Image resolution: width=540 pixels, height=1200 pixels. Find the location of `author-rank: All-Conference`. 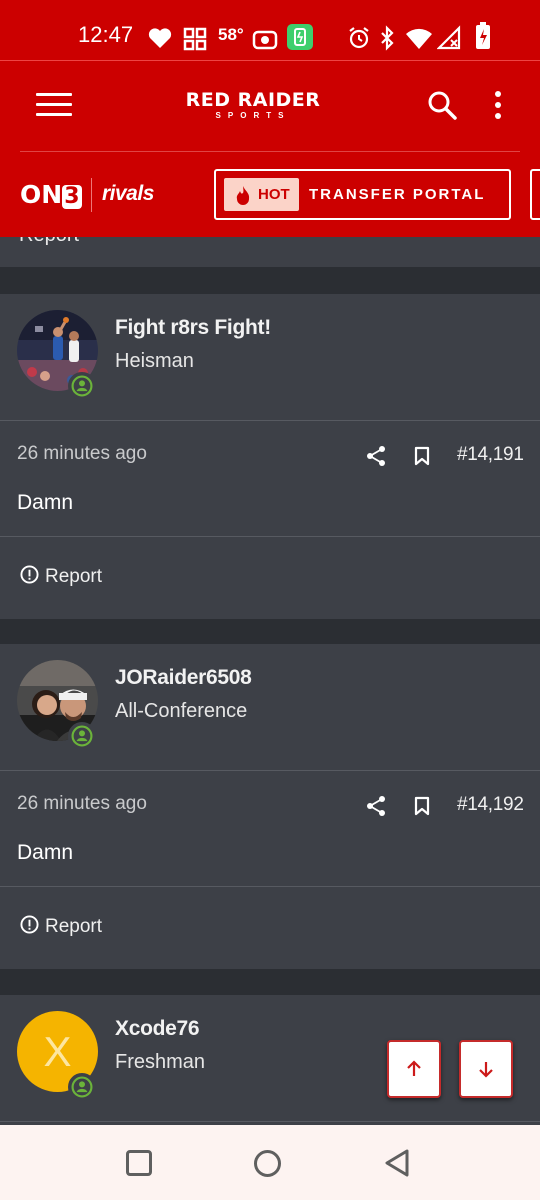

author-rank: All-Conference is located at coordinates (181, 711).